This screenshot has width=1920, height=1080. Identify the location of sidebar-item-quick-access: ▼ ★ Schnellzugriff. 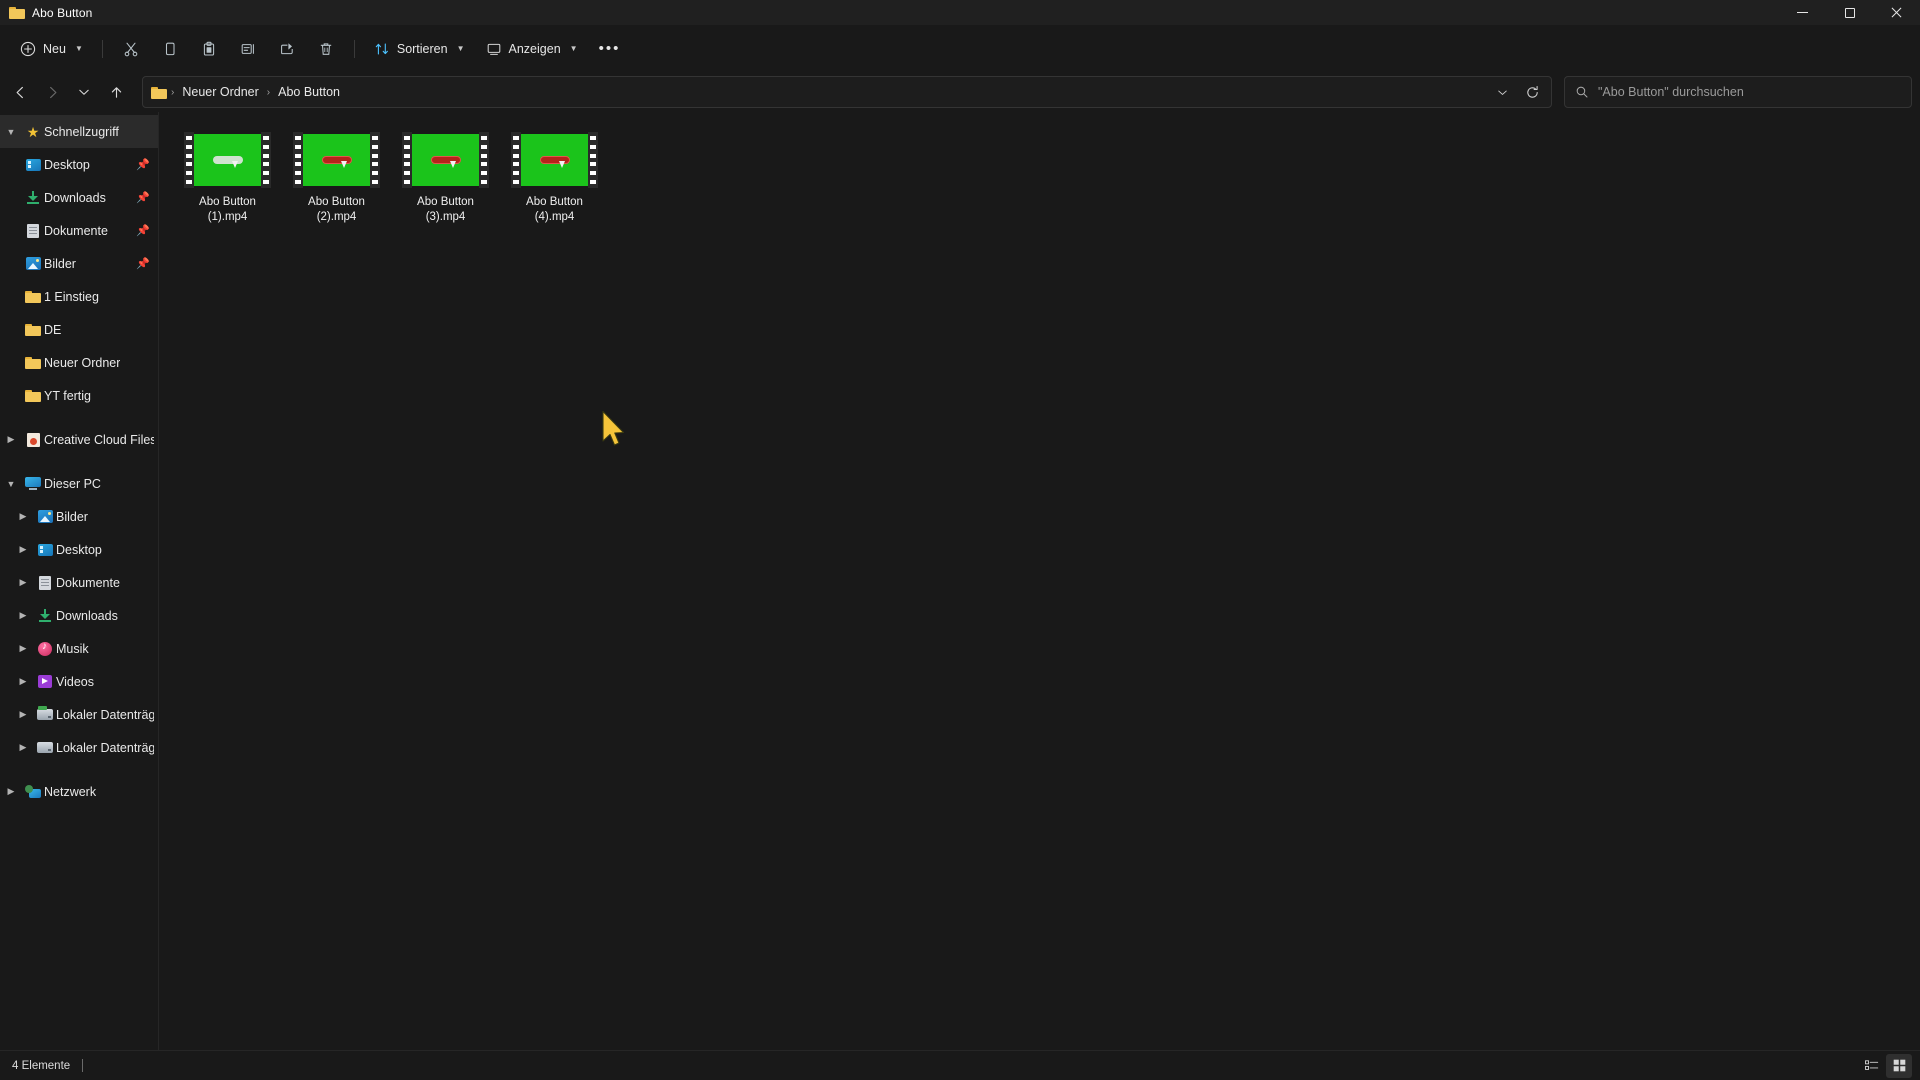
(79, 131).